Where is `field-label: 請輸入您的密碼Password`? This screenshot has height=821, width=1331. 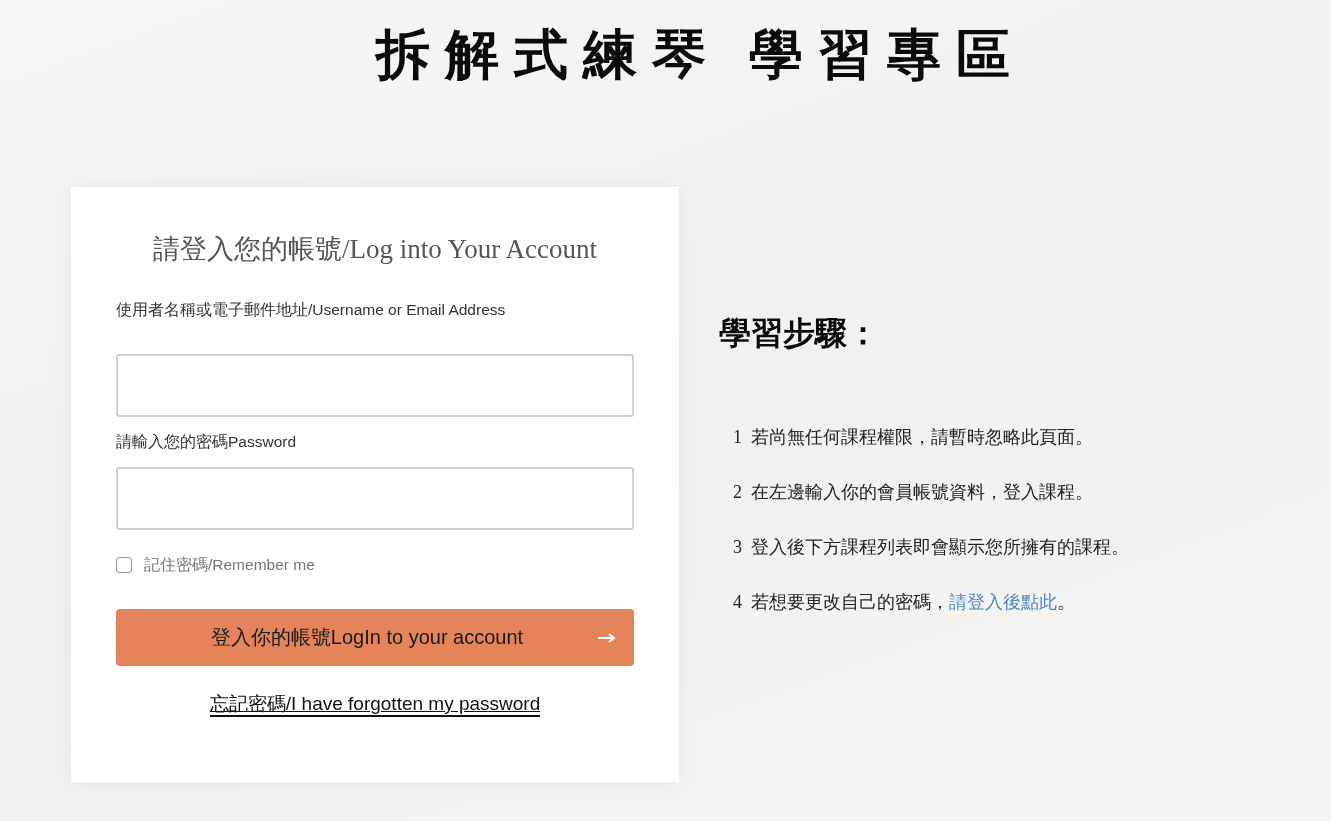 field-label: 請輸入您的密碼Password is located at coordinates (206, 442).